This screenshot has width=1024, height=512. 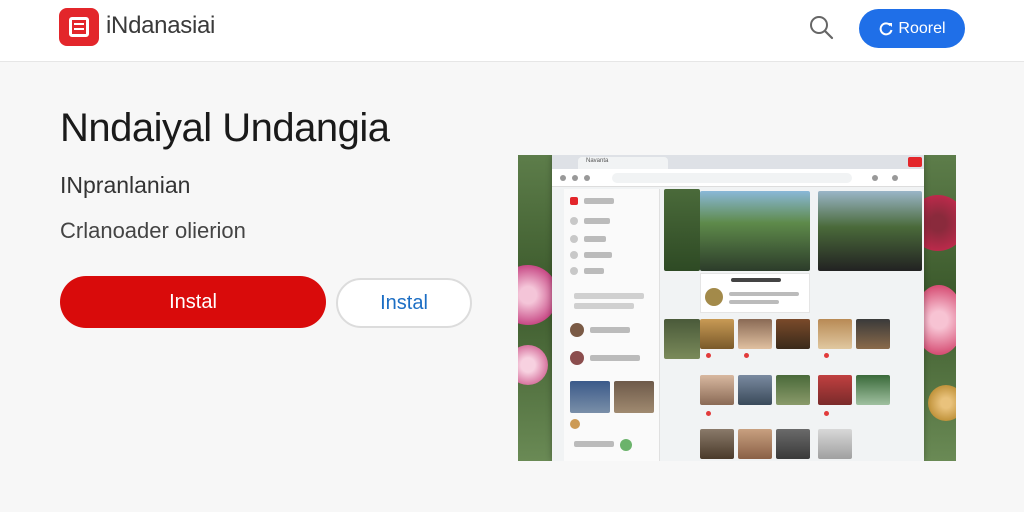 What do you see at coordinates (404, 303) in the screenshot?
I see `install-button-secondary: Instal` at bounding box center [404, 303].